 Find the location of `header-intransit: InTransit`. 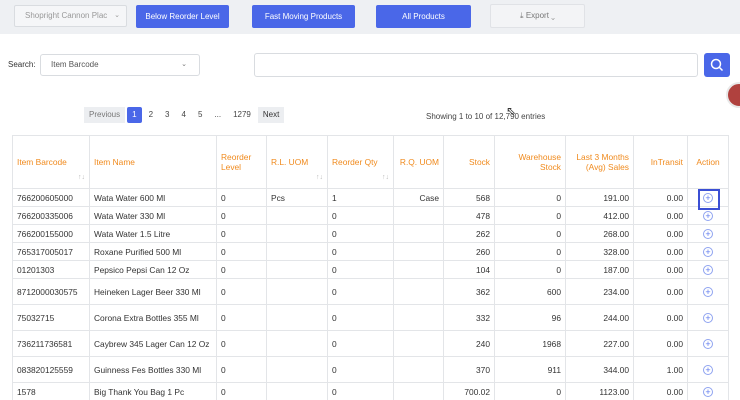

header-intransit: InTransit is located at coordinates (660, 162).